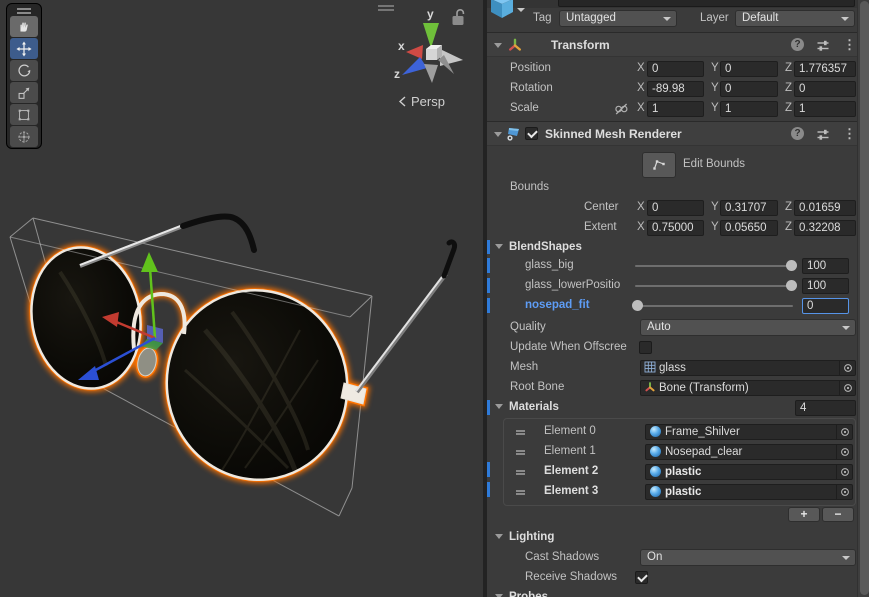 The height and width of the screenshot is (597, 869). I want to click on scale-tool-button, so click(24, 92).